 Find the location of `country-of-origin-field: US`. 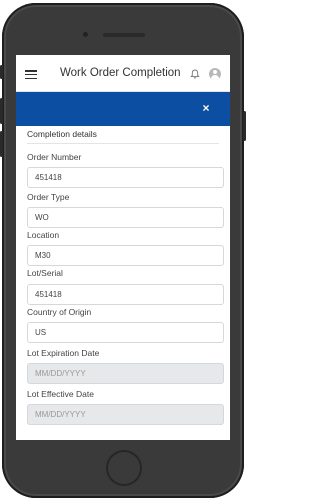

country-of-origin-field: US is located at coordinates (125, 332).